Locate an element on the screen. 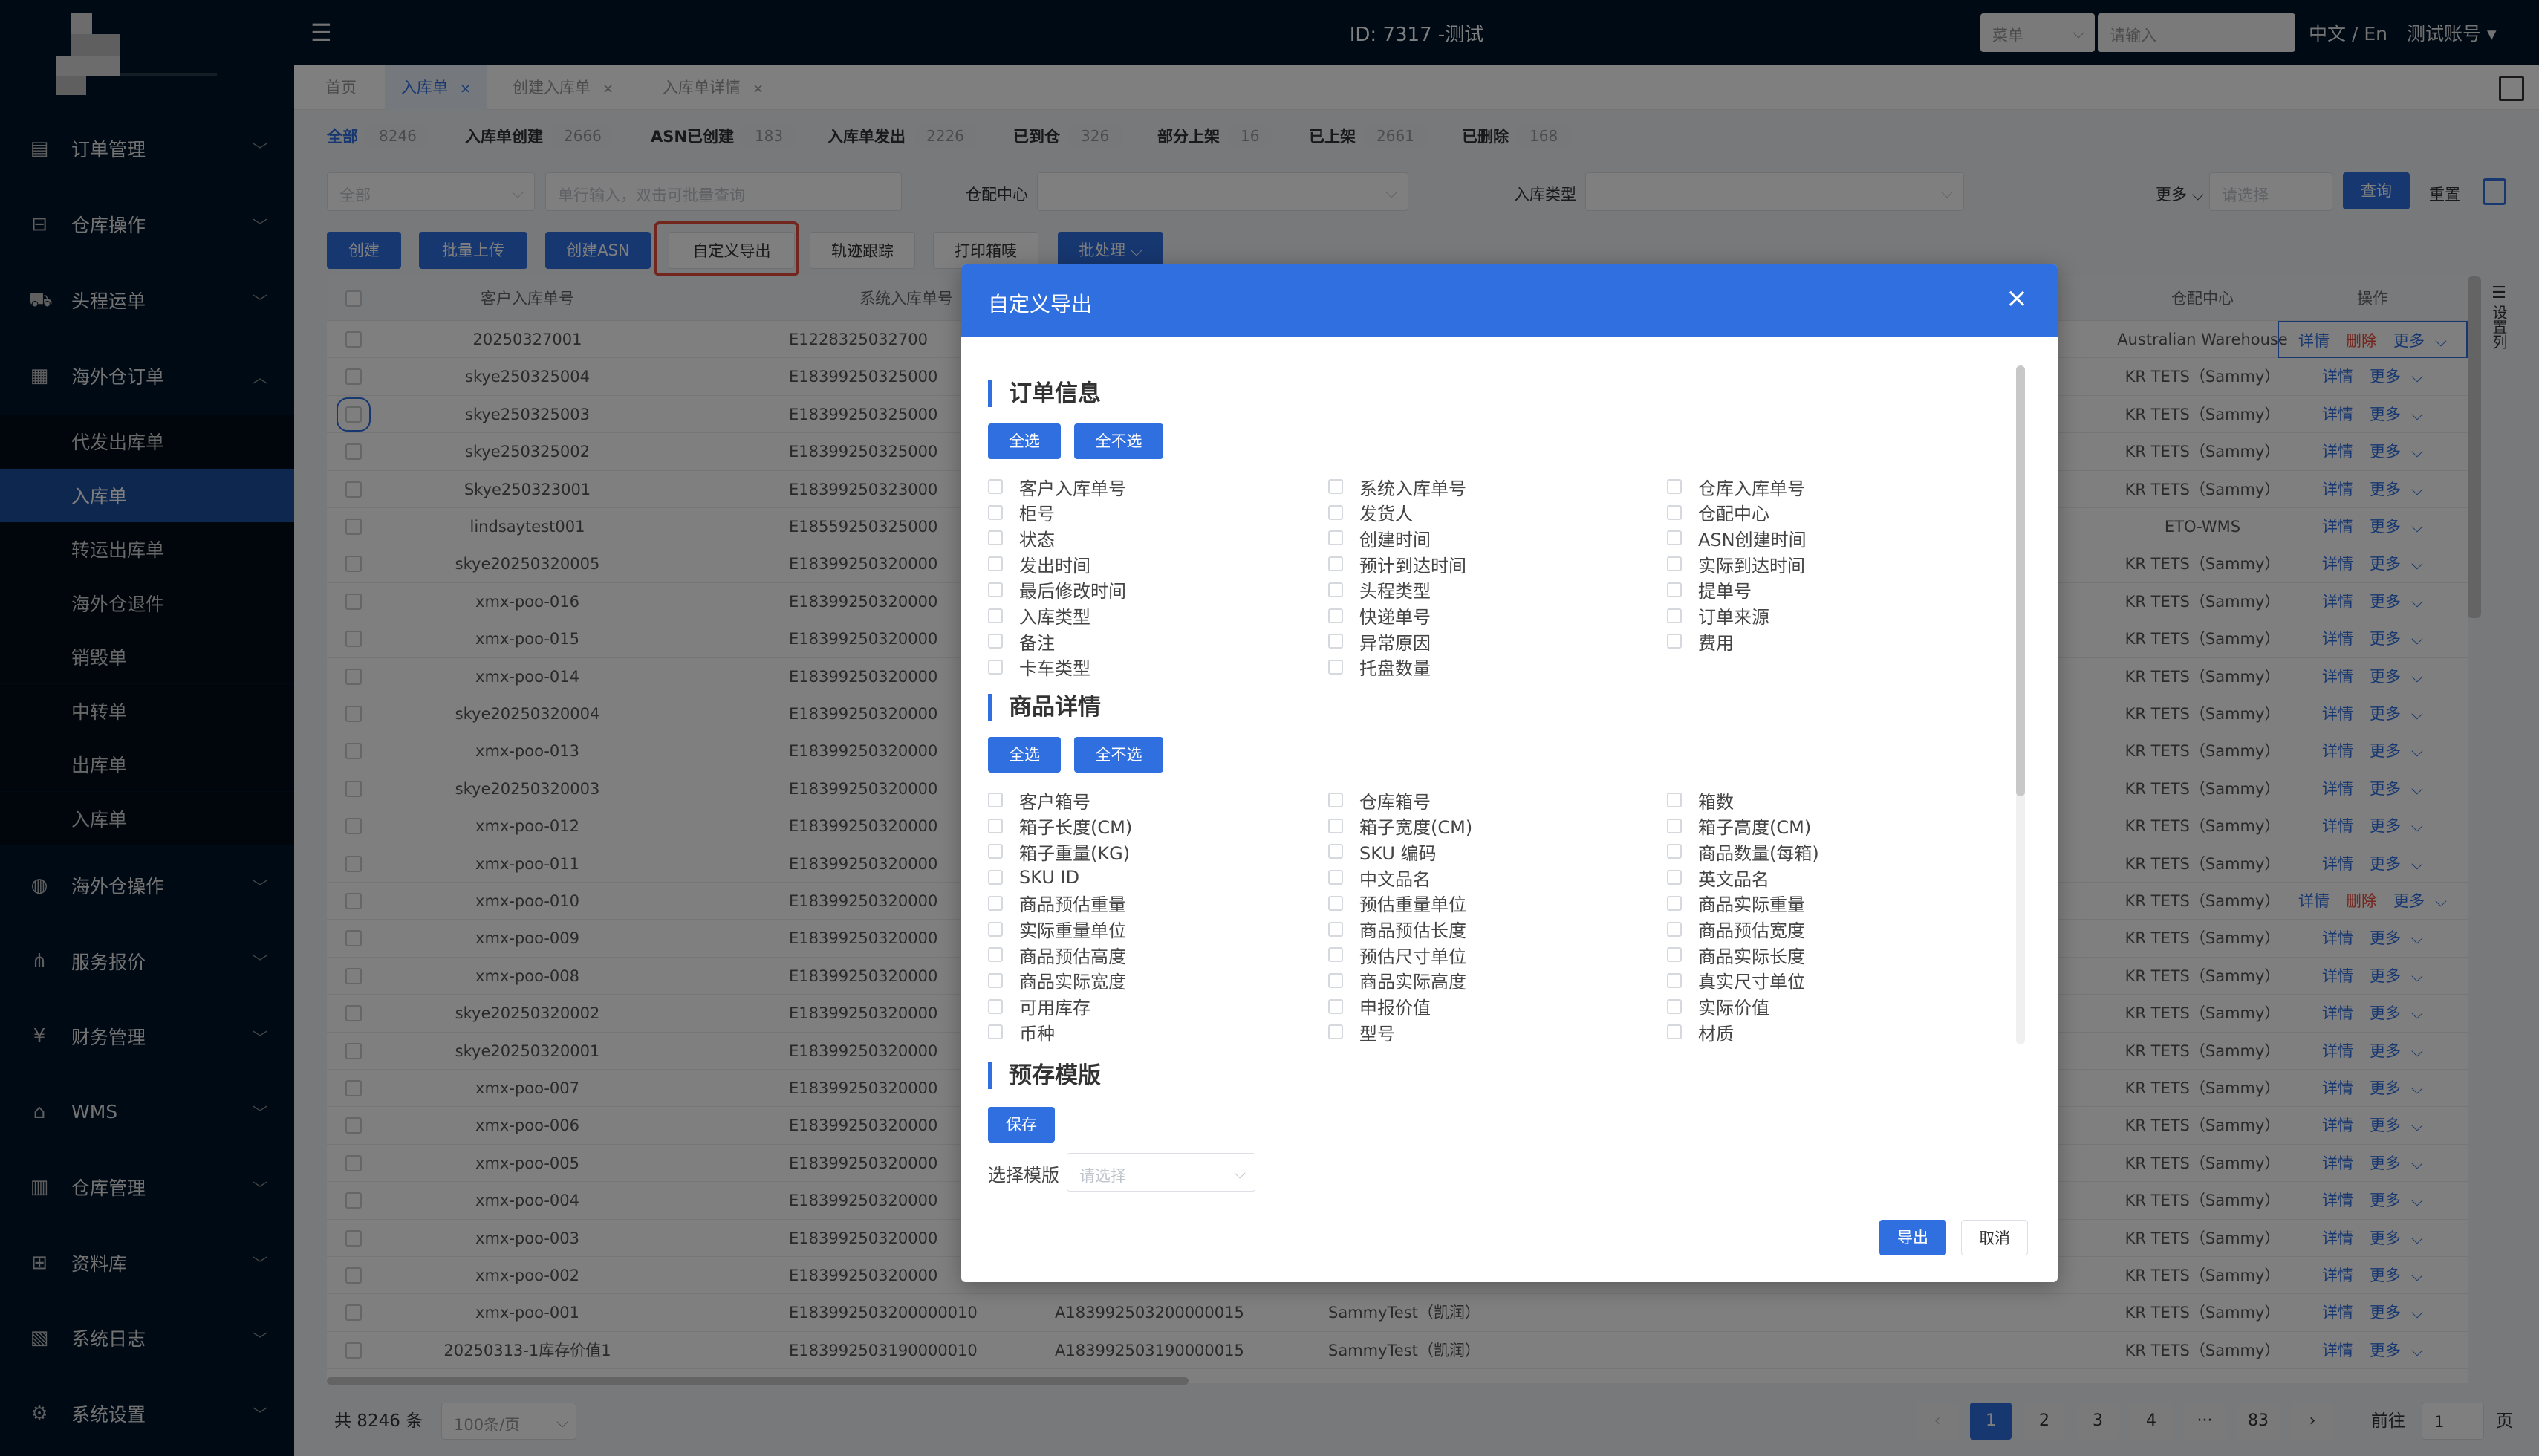 Image resolution: width=2539 pixels, height=1456 pixels. export-field-option: 箱子高度(CM) is located at coordinates (1739, 826).